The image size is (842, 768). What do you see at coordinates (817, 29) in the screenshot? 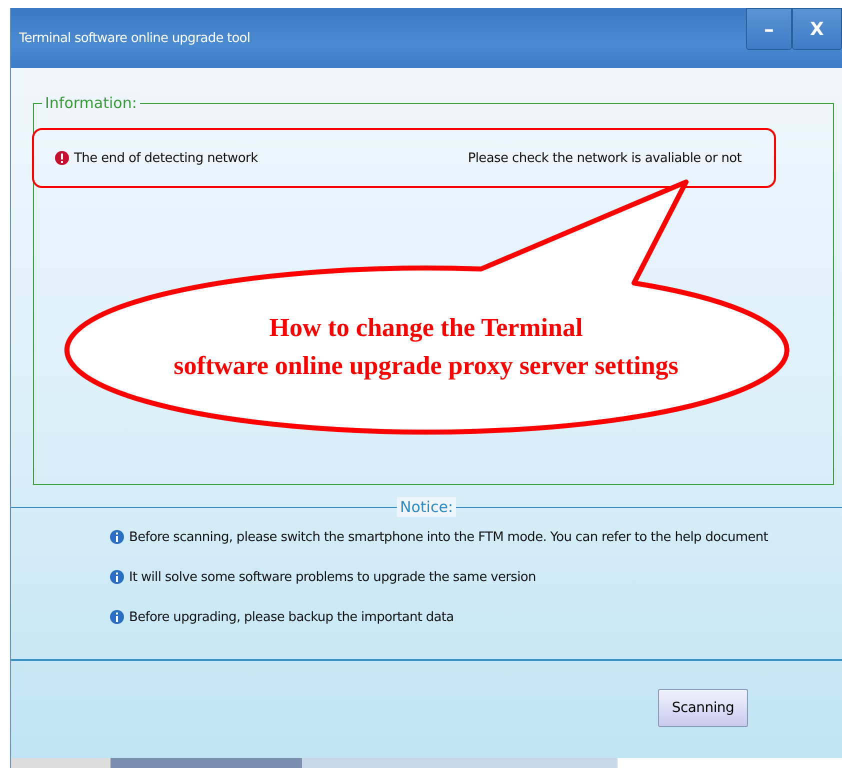
I see `close-button: X` at bounding box center [817, 29].